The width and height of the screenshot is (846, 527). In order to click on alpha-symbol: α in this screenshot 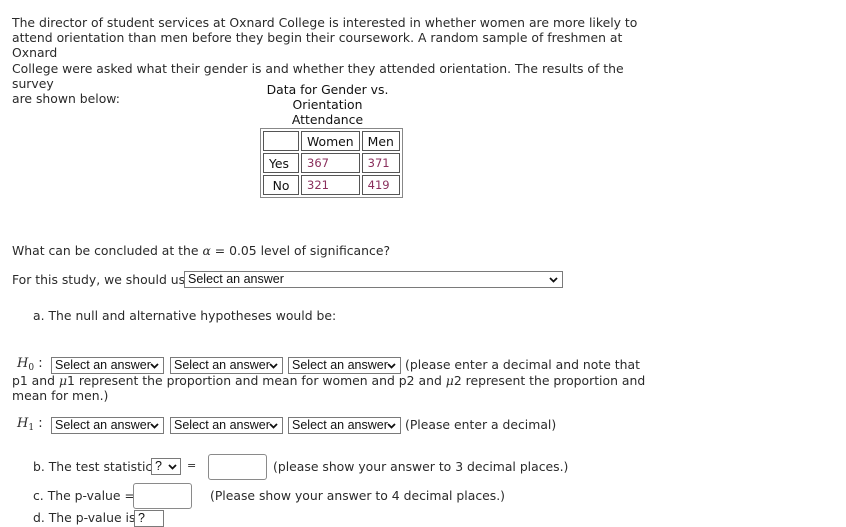, I will do `click(206, 250)`.